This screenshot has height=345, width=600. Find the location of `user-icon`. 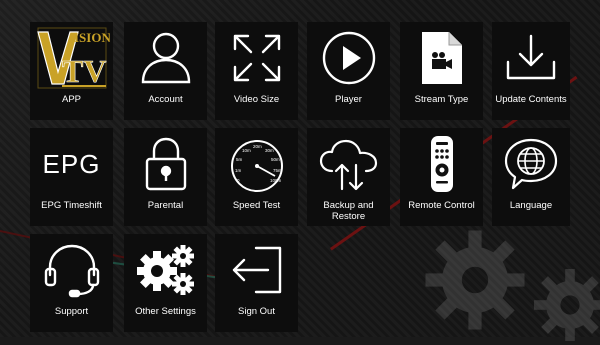

user-icon is located at coordinates (165, 58).